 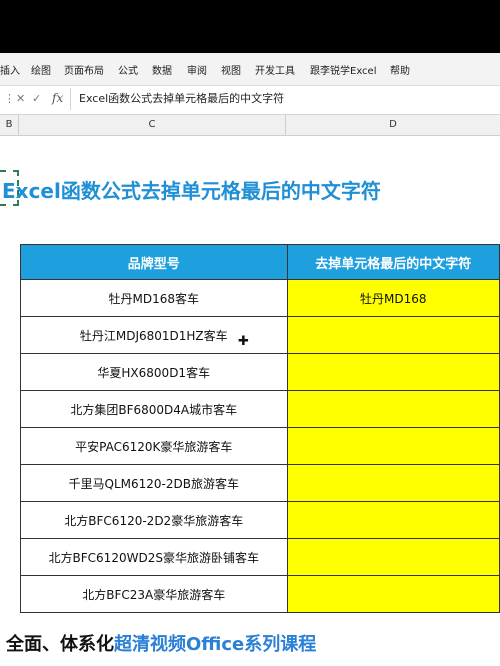 What do you see at coordinates (154, 372) in the screenshot?
I see `cell-model: 华夏HX6800D1客车` at bounding box center [154, 372].